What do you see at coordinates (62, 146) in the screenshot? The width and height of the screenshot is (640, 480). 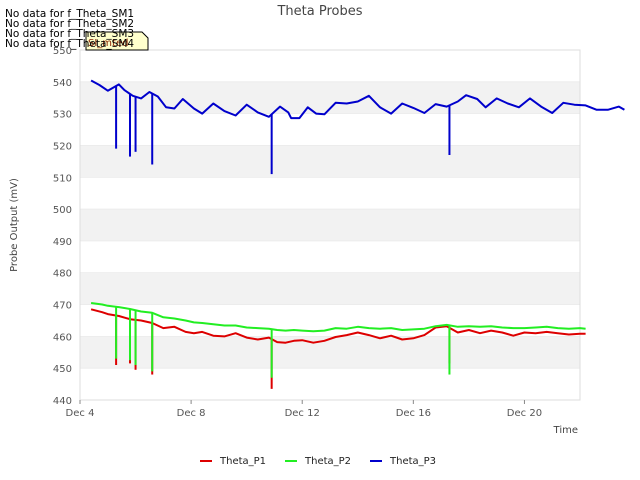 I see `y-tick-label: 520` at bounding box center [62, 146].